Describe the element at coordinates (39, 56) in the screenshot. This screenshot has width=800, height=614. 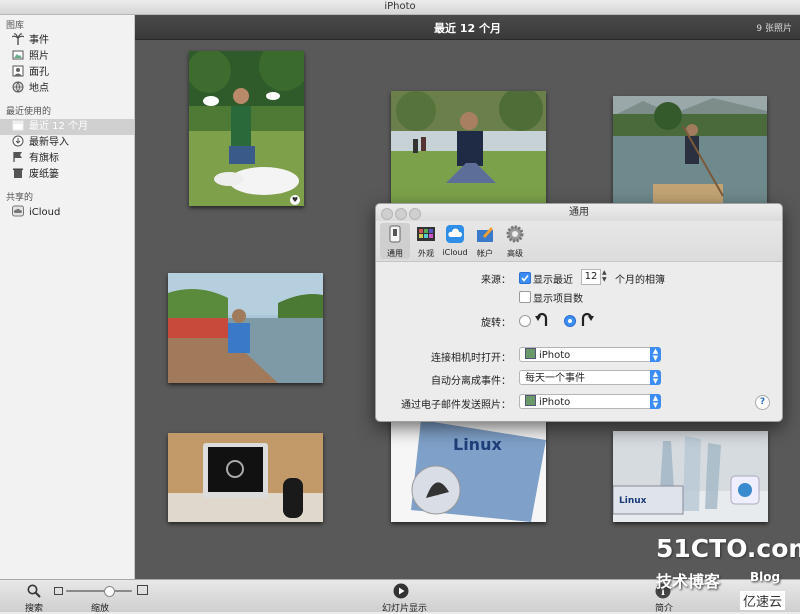
I see `sidebar-item-label: 照片` at that location.